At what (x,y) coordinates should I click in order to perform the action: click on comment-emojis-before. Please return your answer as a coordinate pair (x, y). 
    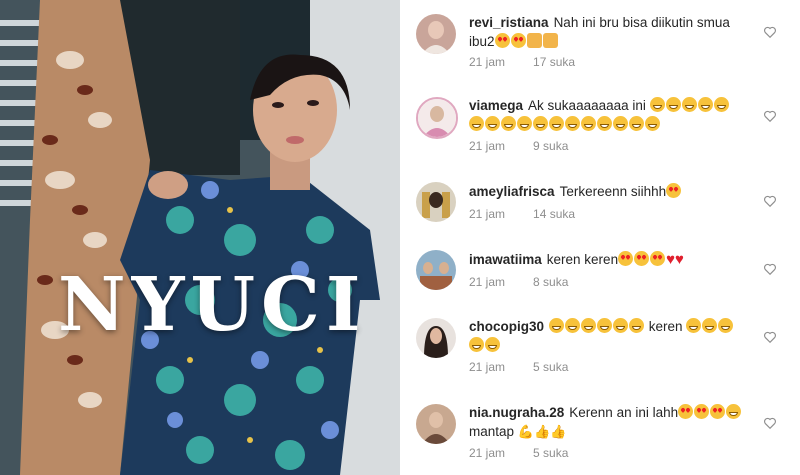
    Looking at the image, I should click on (597, 326).